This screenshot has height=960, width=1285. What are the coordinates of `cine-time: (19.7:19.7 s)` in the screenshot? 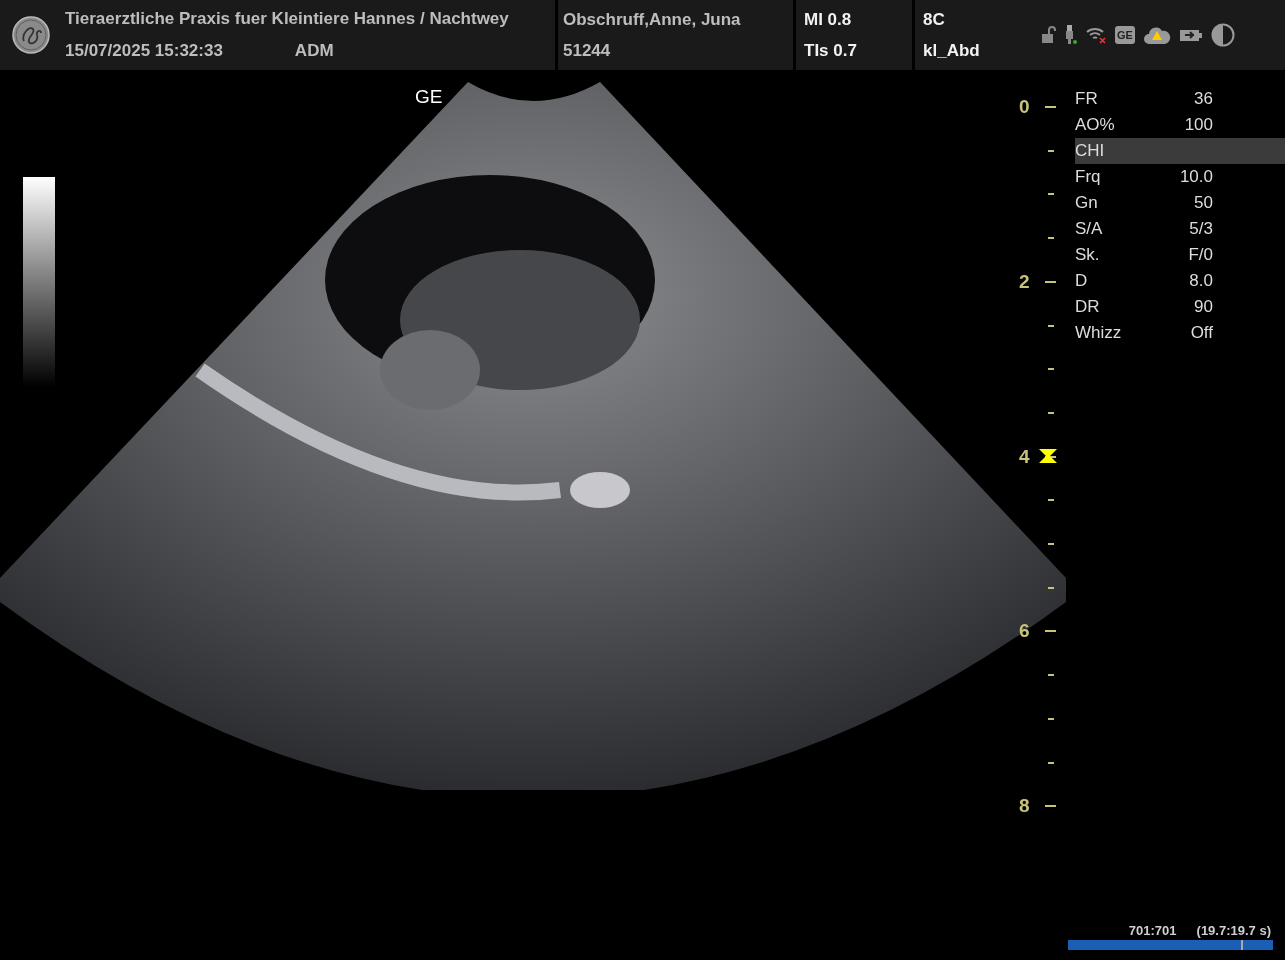 It's located at (1233, 930).